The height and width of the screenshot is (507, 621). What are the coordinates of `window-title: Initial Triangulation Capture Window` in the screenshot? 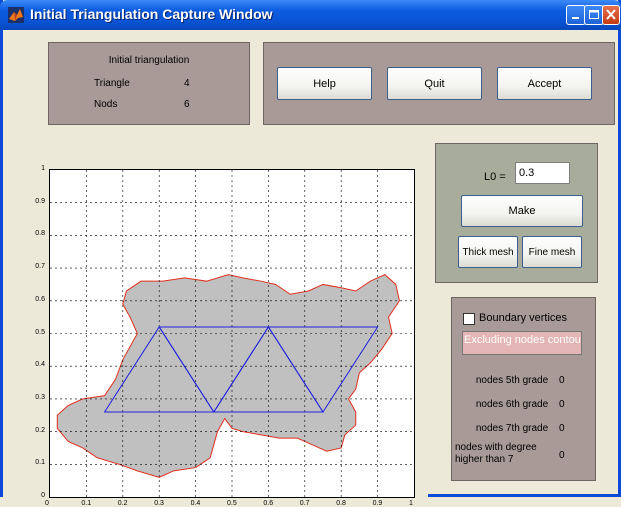 It's located at (151, 14).